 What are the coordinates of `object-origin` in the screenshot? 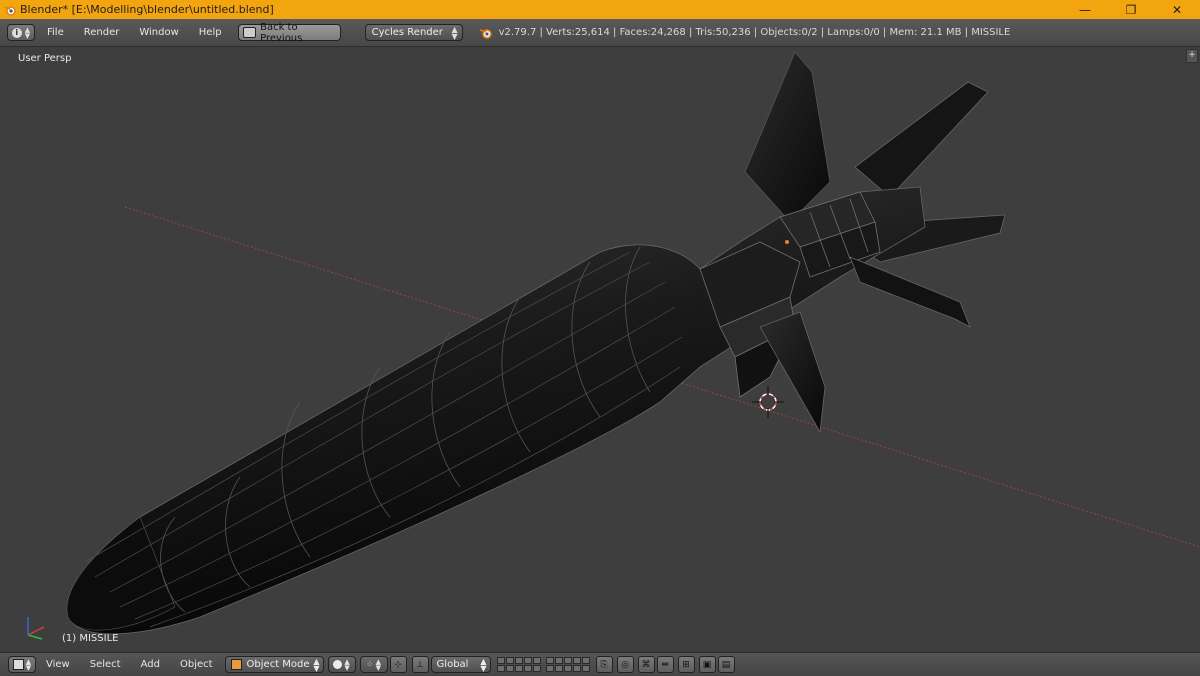 It's located at (787, 242).